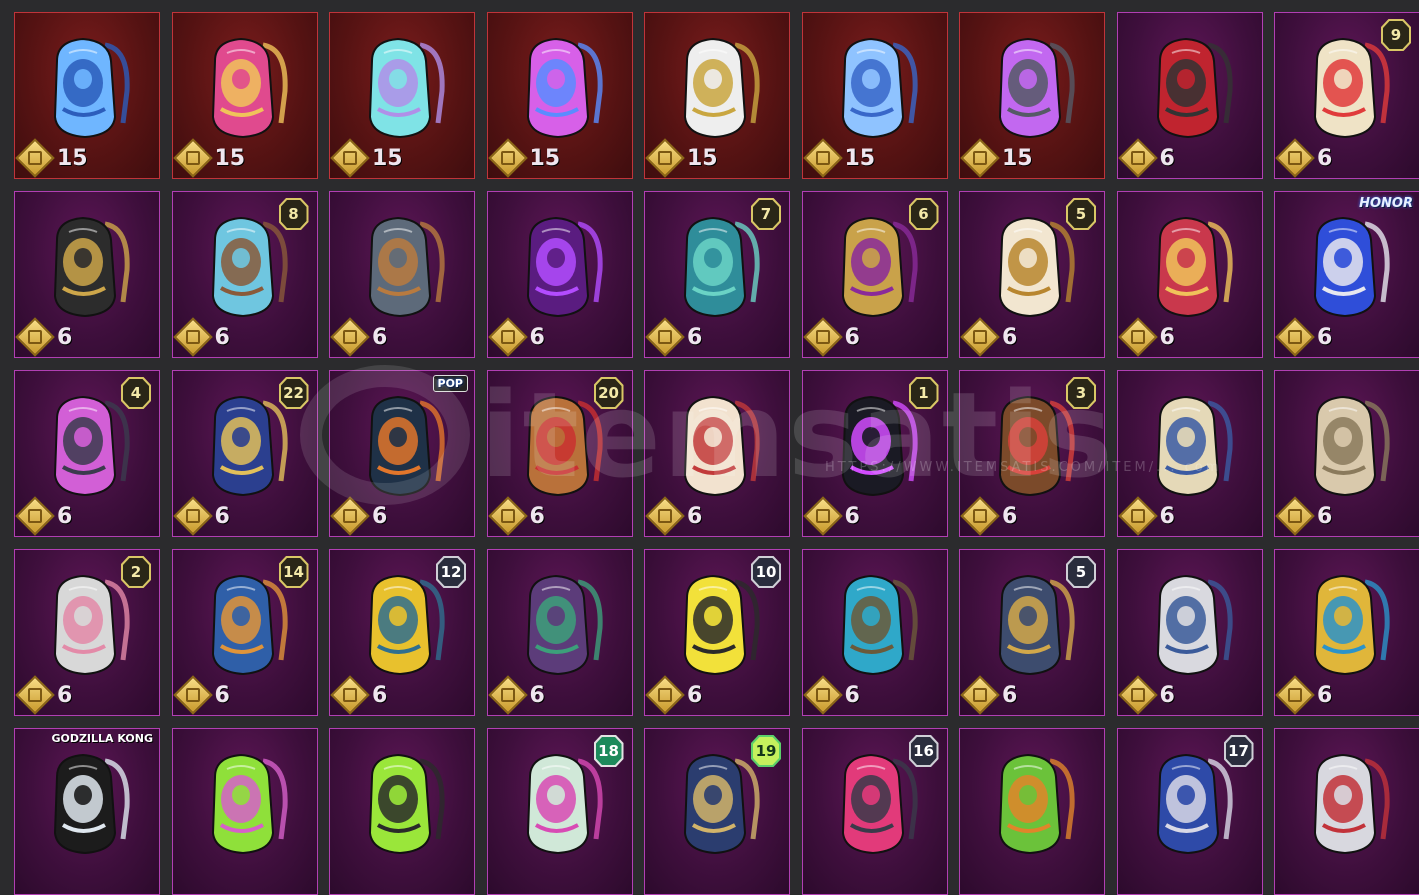  What do you see at coordinates (402, 453) in the screenshot?
I see `item-tile: 6 POP` at bounding box center [402, 453].